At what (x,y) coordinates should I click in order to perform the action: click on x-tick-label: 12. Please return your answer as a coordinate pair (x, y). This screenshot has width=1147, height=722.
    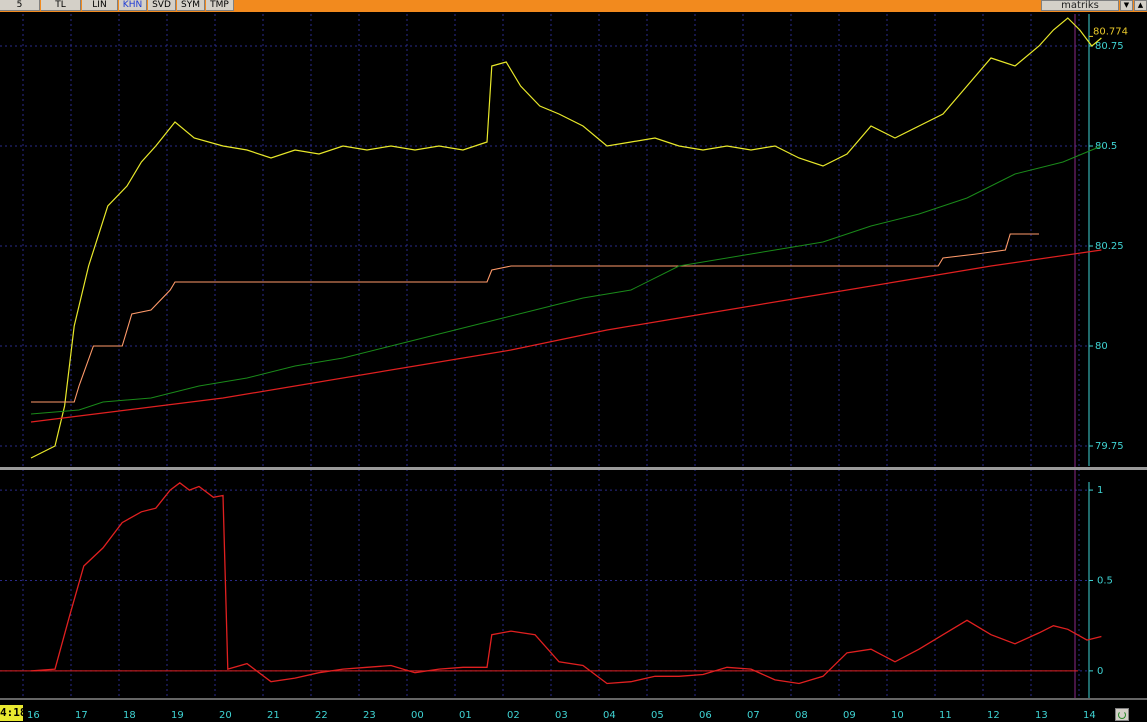
    Looking at the image, I should click on (993, 715).